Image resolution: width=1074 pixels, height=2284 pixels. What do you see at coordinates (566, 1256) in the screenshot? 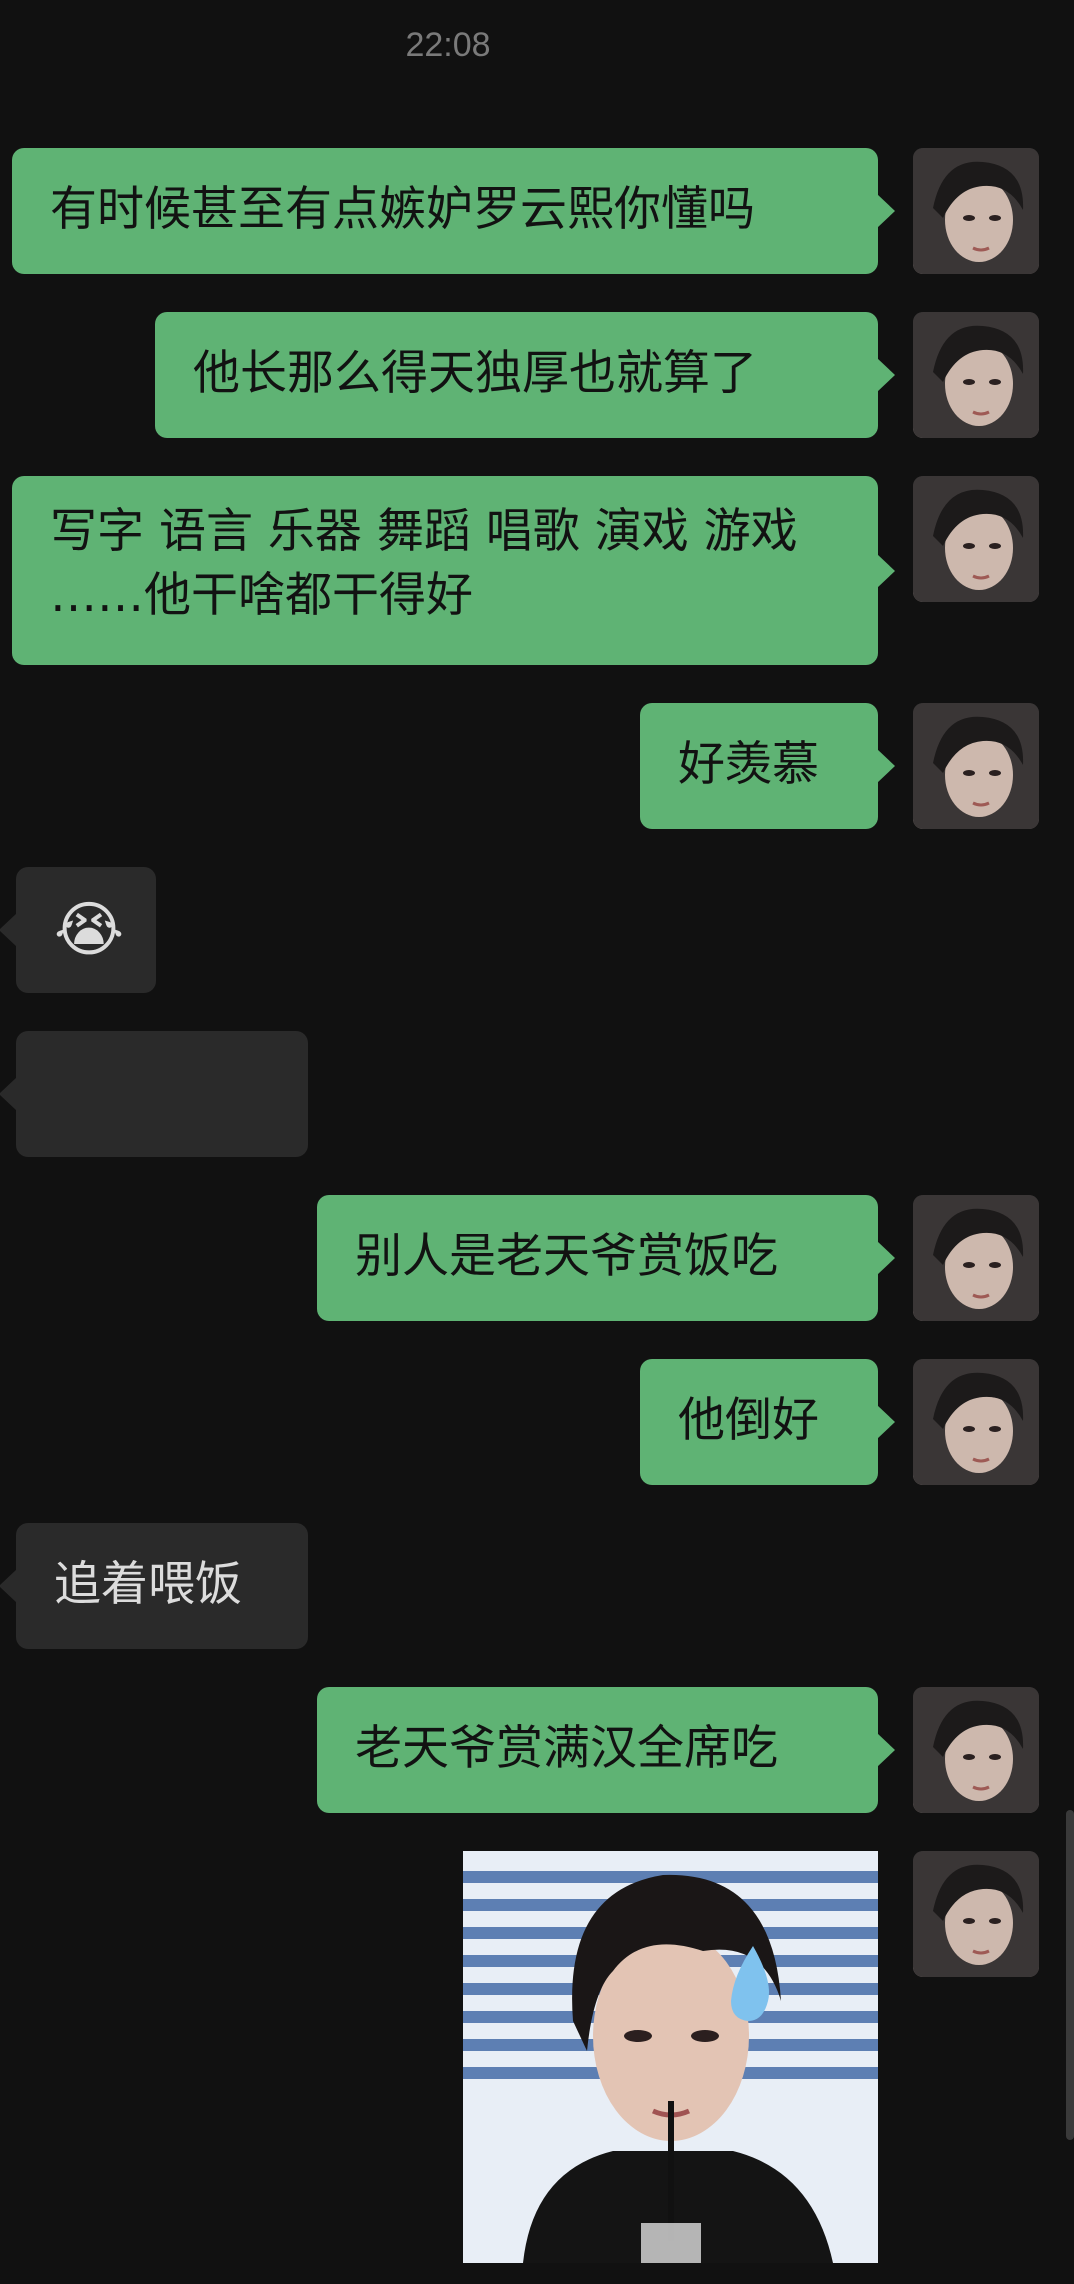
I see `message-text: 别人是老天爷赏饭吃` at bounding box center [566, 1256].